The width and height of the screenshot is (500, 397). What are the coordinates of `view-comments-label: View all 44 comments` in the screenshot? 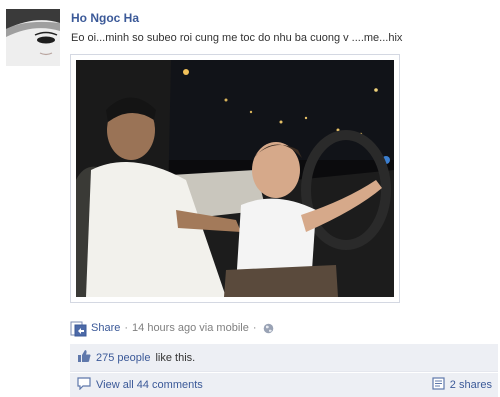 It's located at (149, 385).